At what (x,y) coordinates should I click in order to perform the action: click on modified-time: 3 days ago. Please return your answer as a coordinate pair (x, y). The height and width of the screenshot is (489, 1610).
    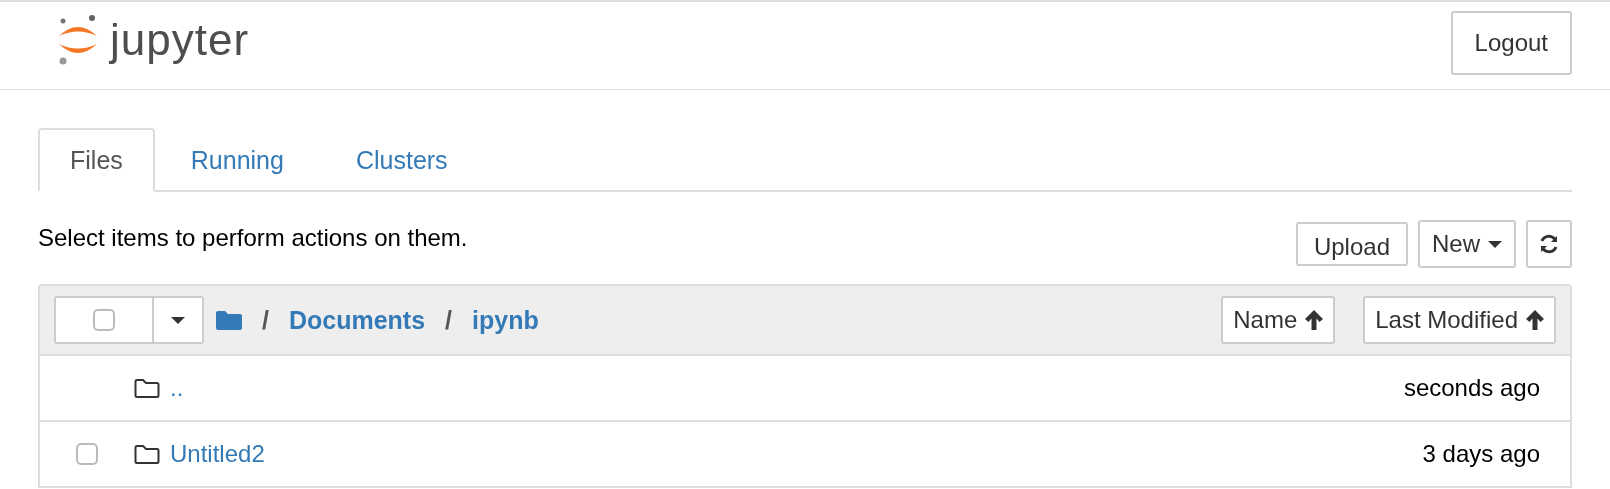
    Looking at the image, I should click on (1481, 454).